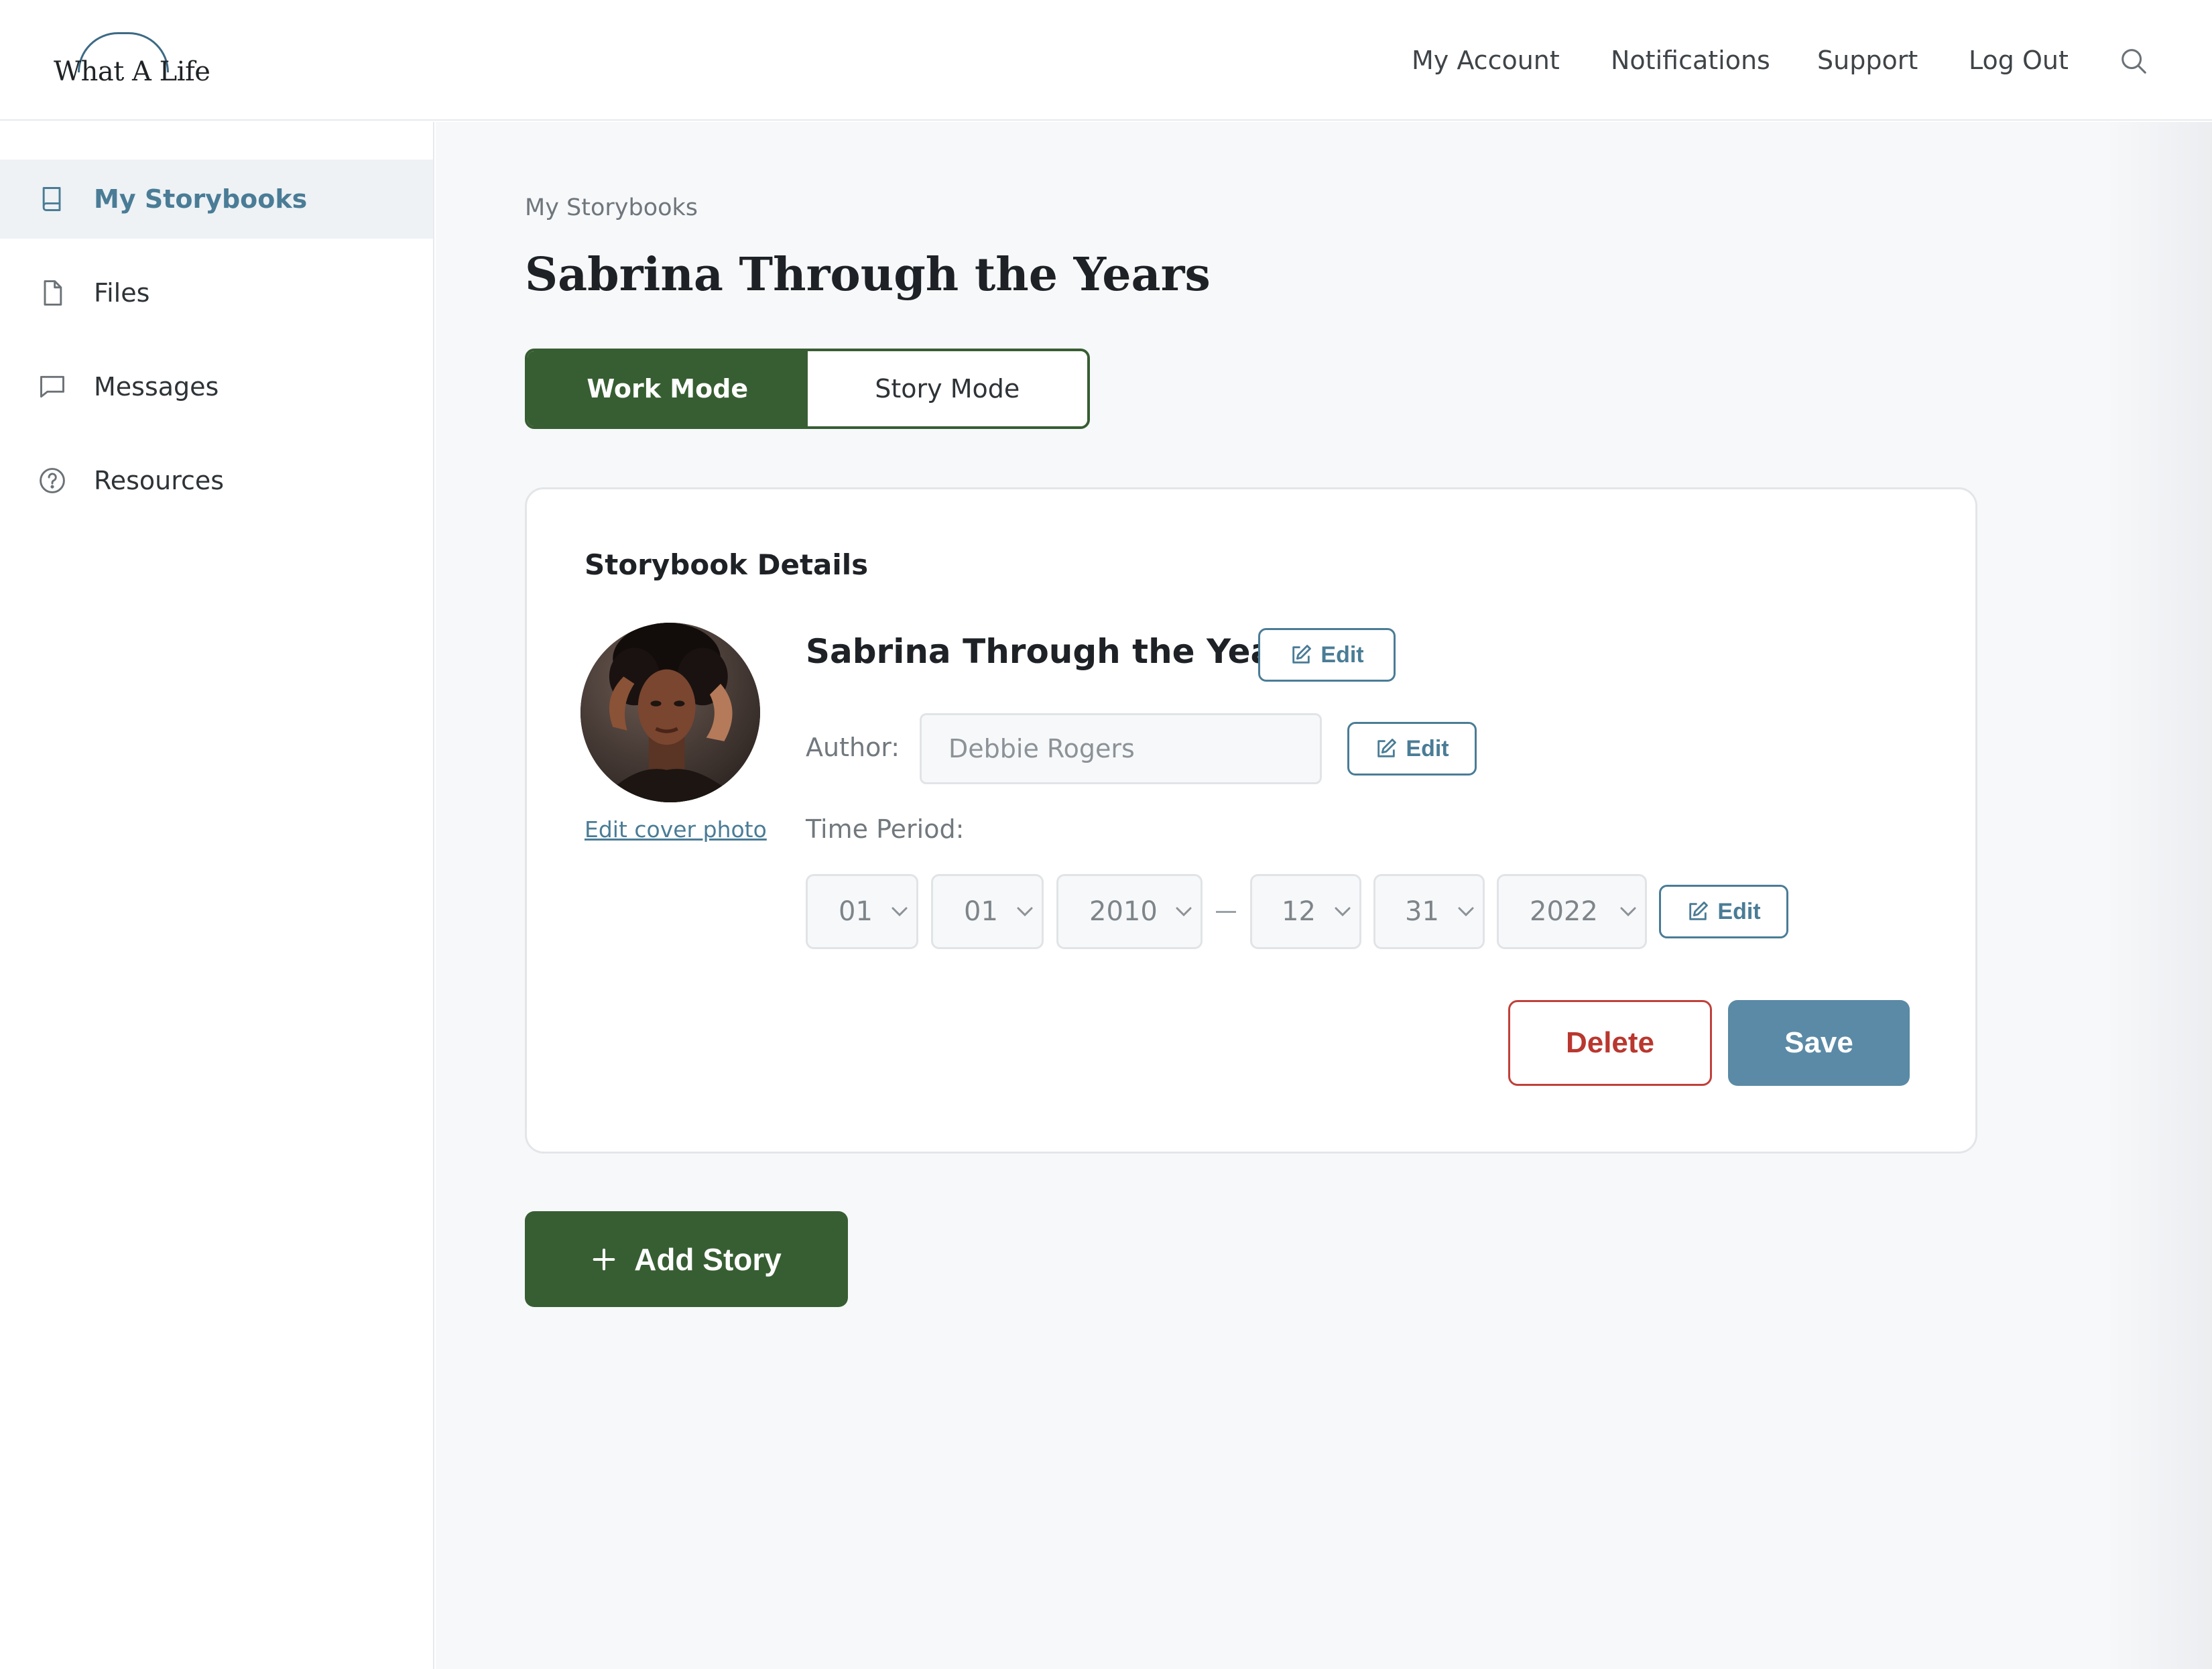 The image size is (2212, 1669). I want to click on nav-log-out: Log Out, so click(2019, 60).